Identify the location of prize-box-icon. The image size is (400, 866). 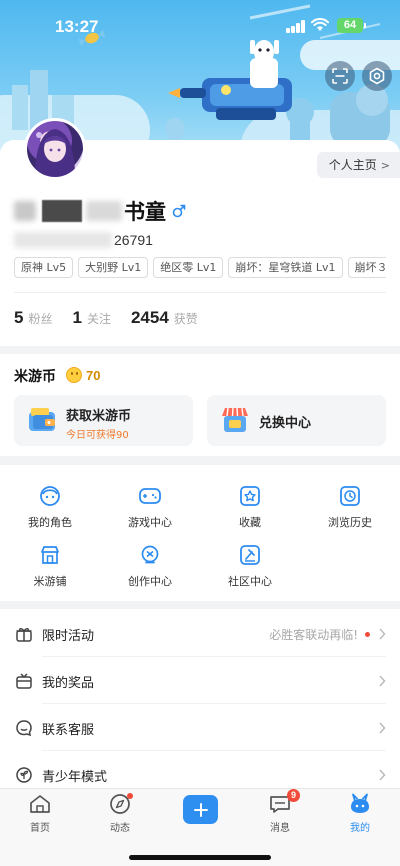
(24, 681).